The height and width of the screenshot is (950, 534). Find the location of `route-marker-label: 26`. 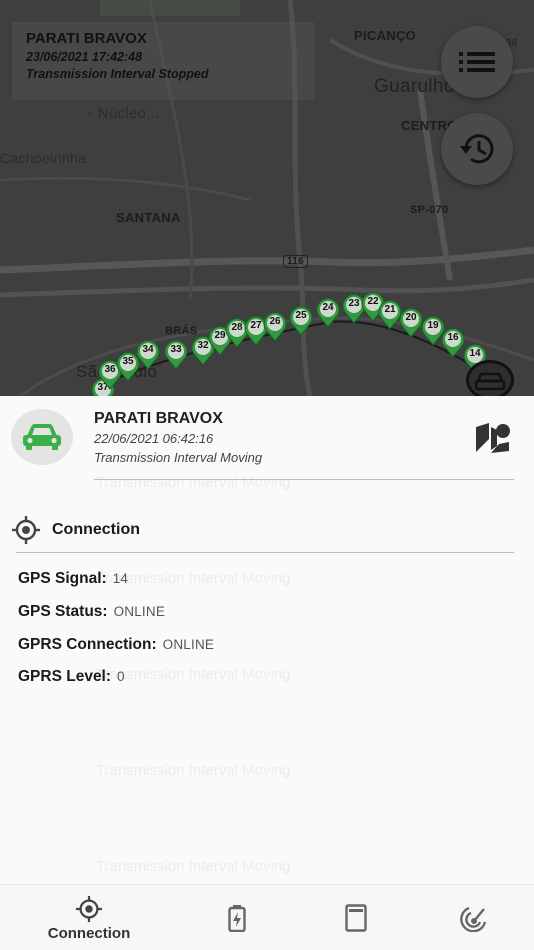

route-marker-label: 26 is located at coordinates (275, 321).